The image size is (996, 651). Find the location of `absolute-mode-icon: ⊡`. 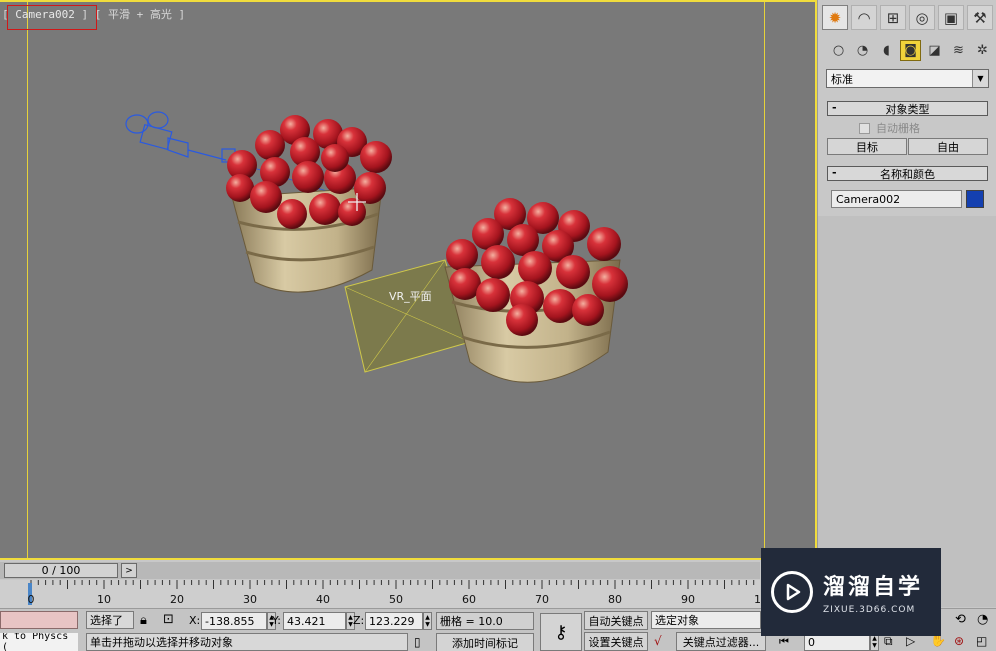

absolute-mode-icon: ⊡ is located at coordinates (168, 619).